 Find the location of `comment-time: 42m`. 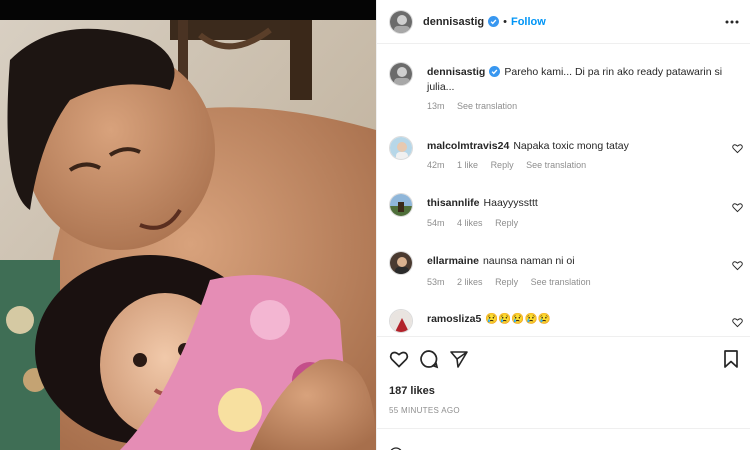

comment-time: 42m is located at coordinates (436, 165).